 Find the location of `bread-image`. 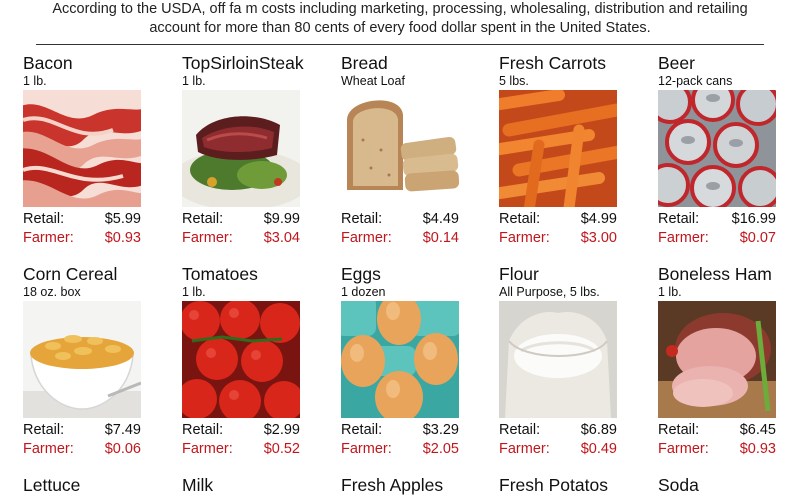

bread-image is located at coordinates (400, 148).